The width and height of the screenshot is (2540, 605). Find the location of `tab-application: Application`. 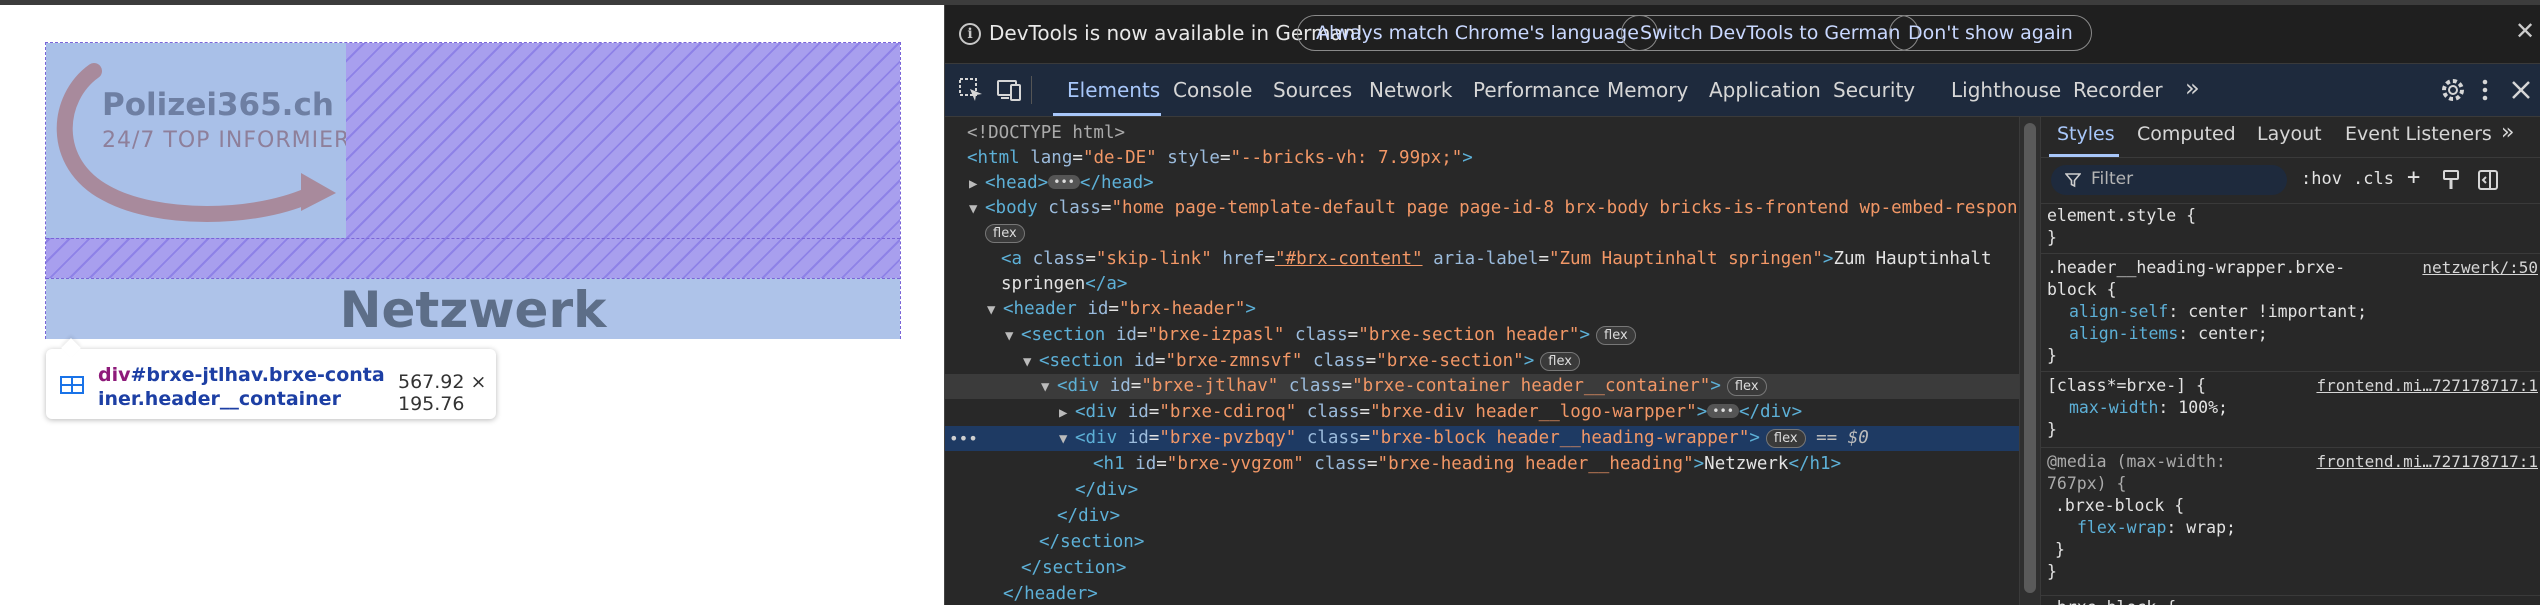

tab-application: Application is located at coordinates (1765, 90).